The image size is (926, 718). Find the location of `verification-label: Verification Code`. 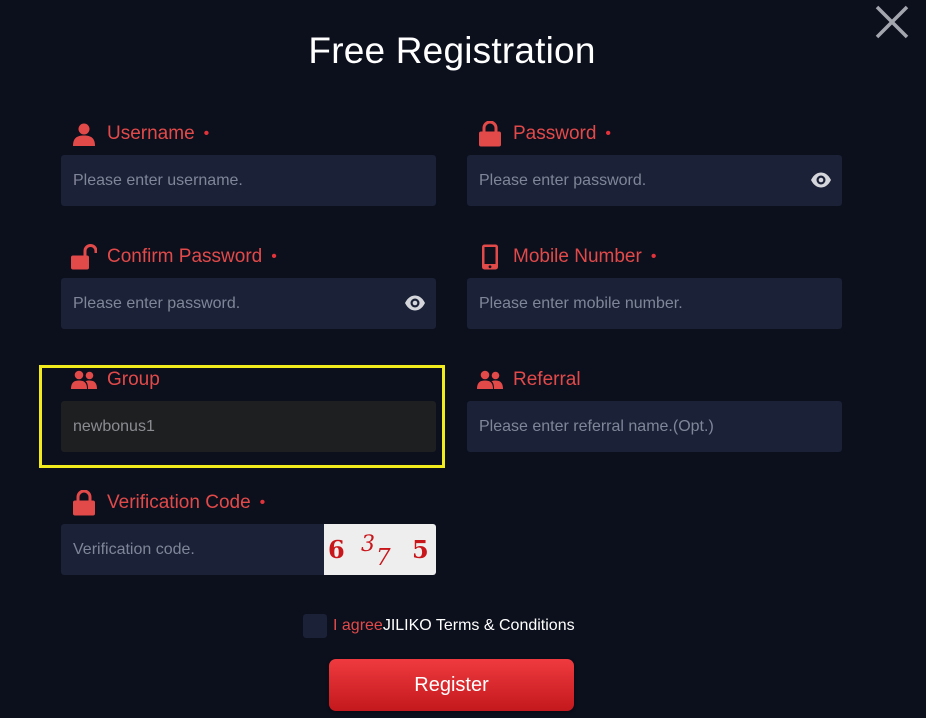

verification-label: Verification Code is located at coordinates (179, 502).